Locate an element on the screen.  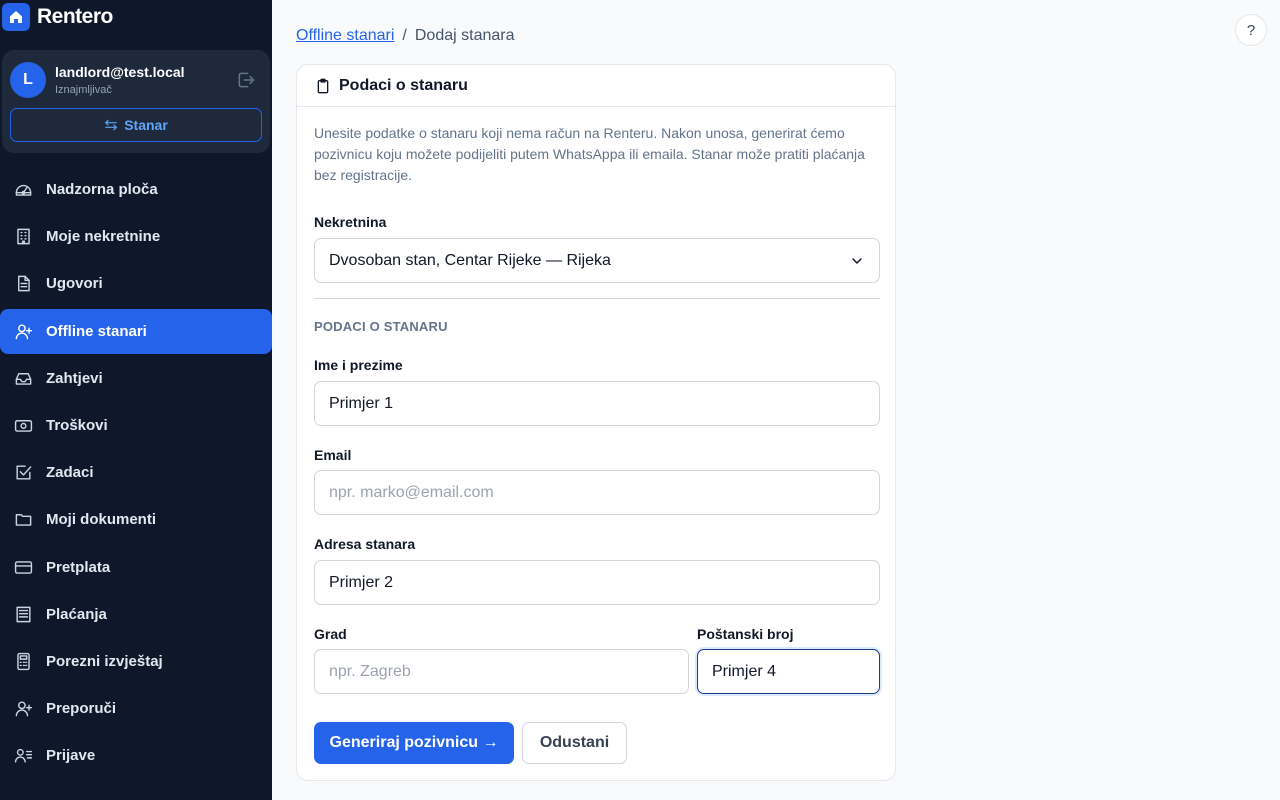
nav-item-label: Prijave is located at coordinates (71, 756).